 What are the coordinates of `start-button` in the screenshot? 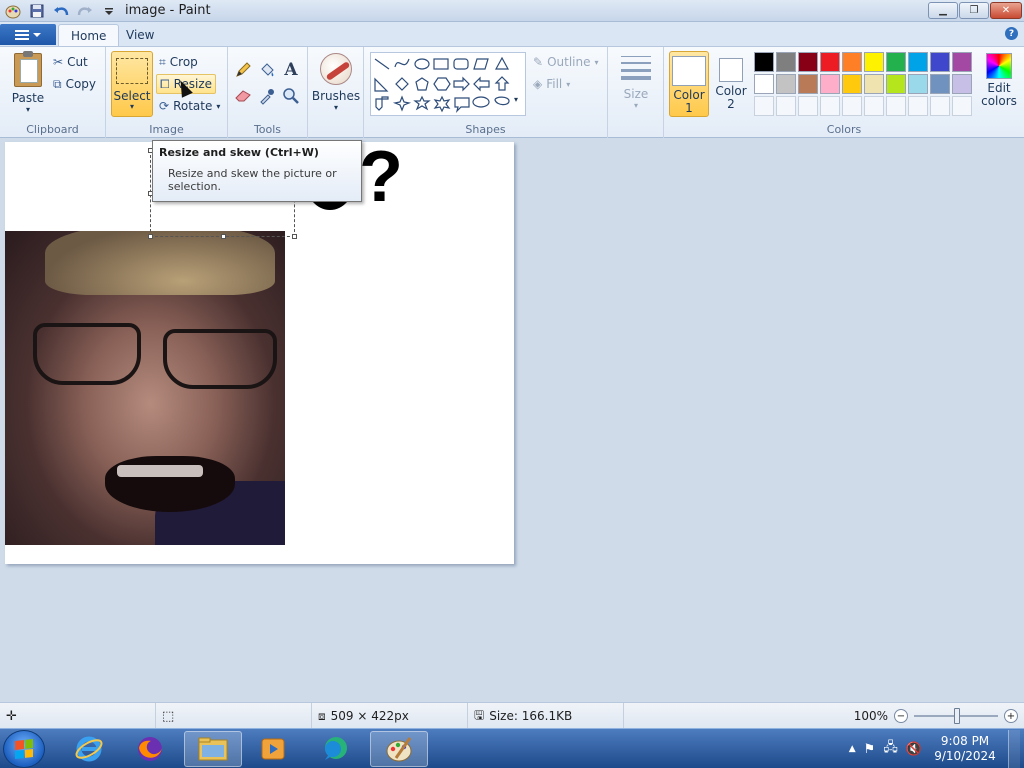 It's located at (24, 749).